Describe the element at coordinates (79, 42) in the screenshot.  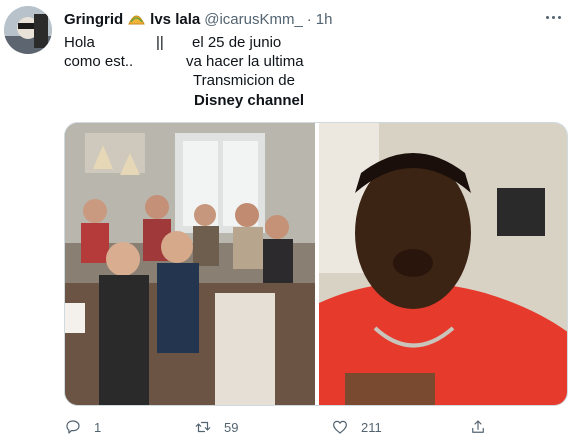
I see `tweet-text-line: Hola` at that location.